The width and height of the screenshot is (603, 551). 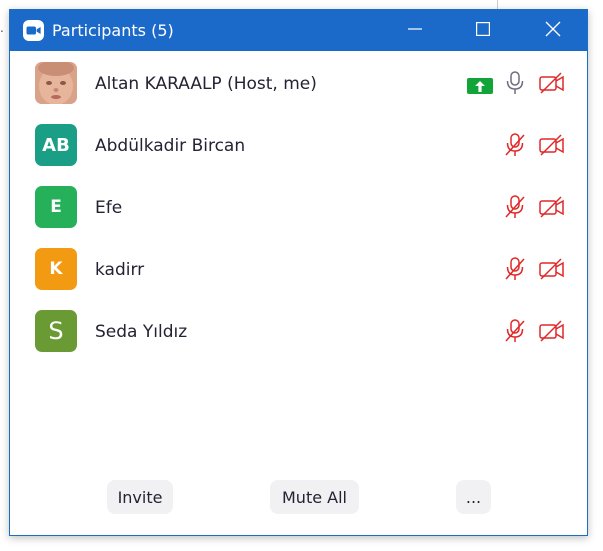 I want to click on close-button, so click(x=553, y=30).